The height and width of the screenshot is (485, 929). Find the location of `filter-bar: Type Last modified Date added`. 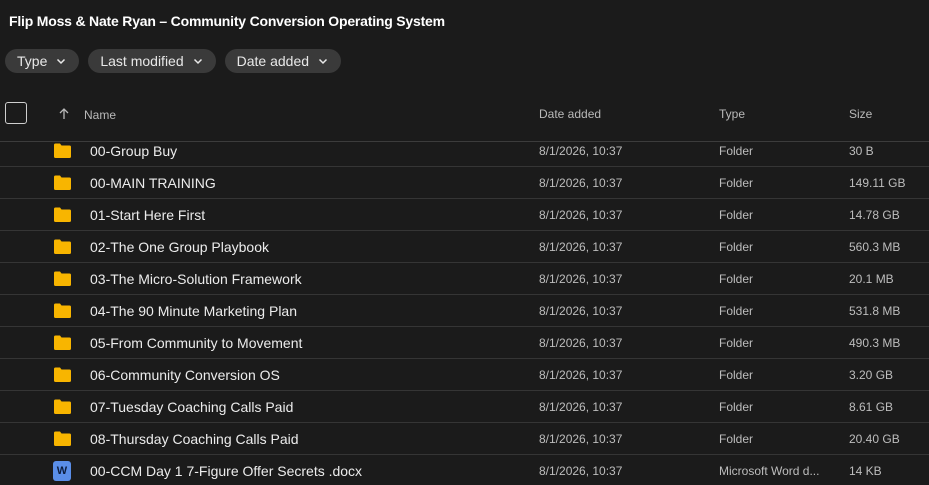

filter-bar: Type Last modified Date added is located at coordinates (173, 61).